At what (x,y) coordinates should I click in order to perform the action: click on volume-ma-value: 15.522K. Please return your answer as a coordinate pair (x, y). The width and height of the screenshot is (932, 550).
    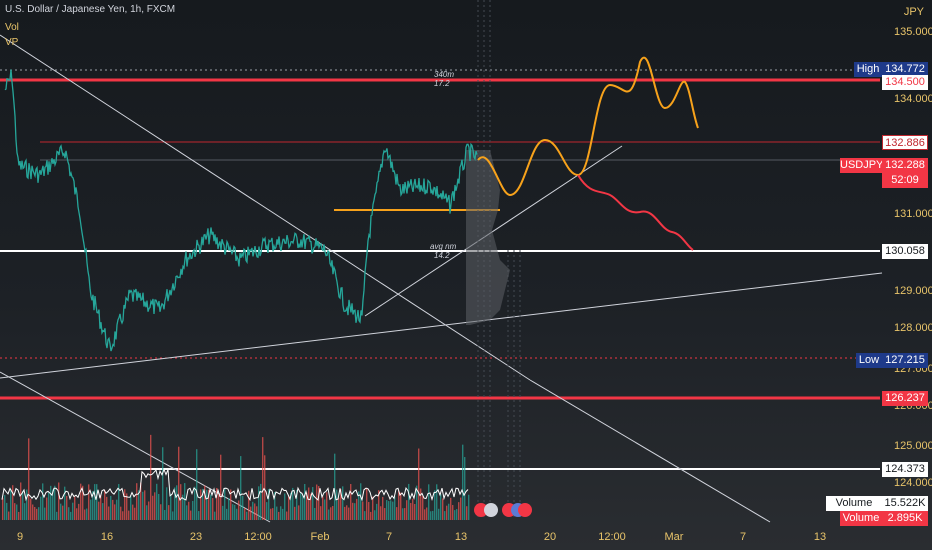
    Looking at the image, I should click on (905, 503).